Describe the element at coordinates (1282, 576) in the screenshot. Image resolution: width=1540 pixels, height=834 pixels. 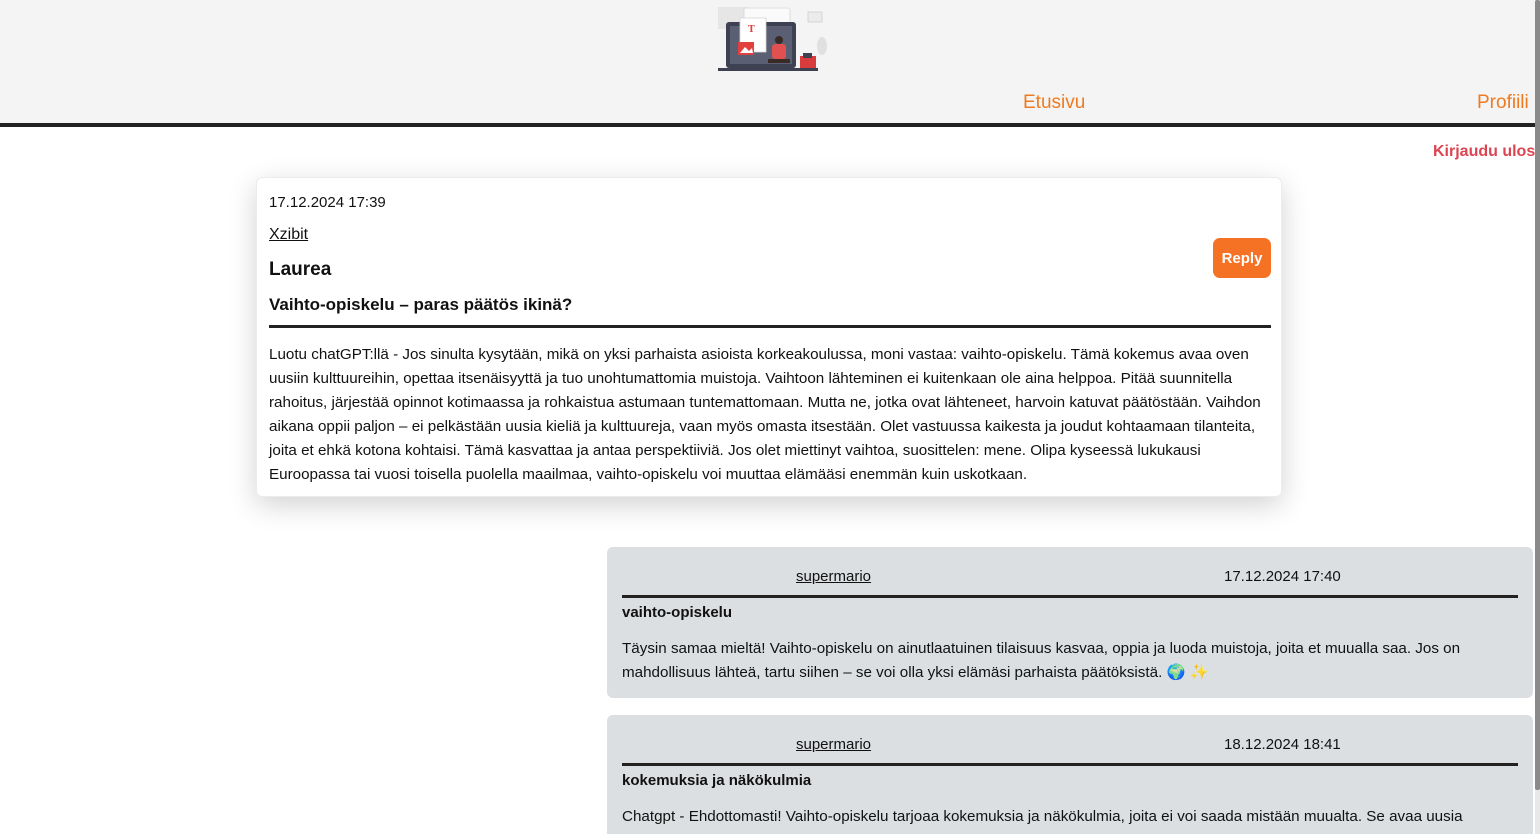
I see `comment-date: 17.12.2024 17:40` at that location.